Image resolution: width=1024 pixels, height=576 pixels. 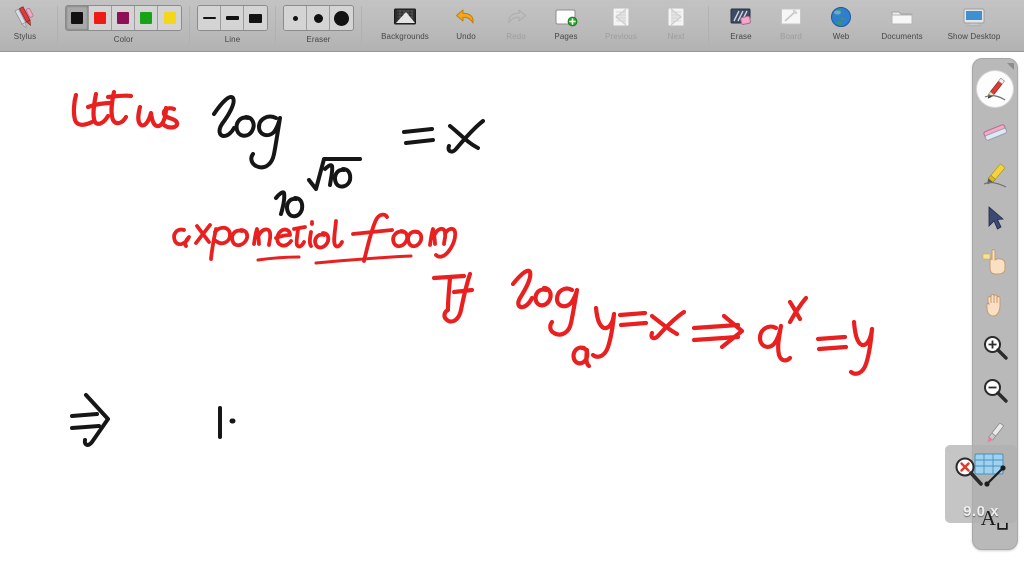 I want to click on hand-tool-button, so click(x=995, y=303).